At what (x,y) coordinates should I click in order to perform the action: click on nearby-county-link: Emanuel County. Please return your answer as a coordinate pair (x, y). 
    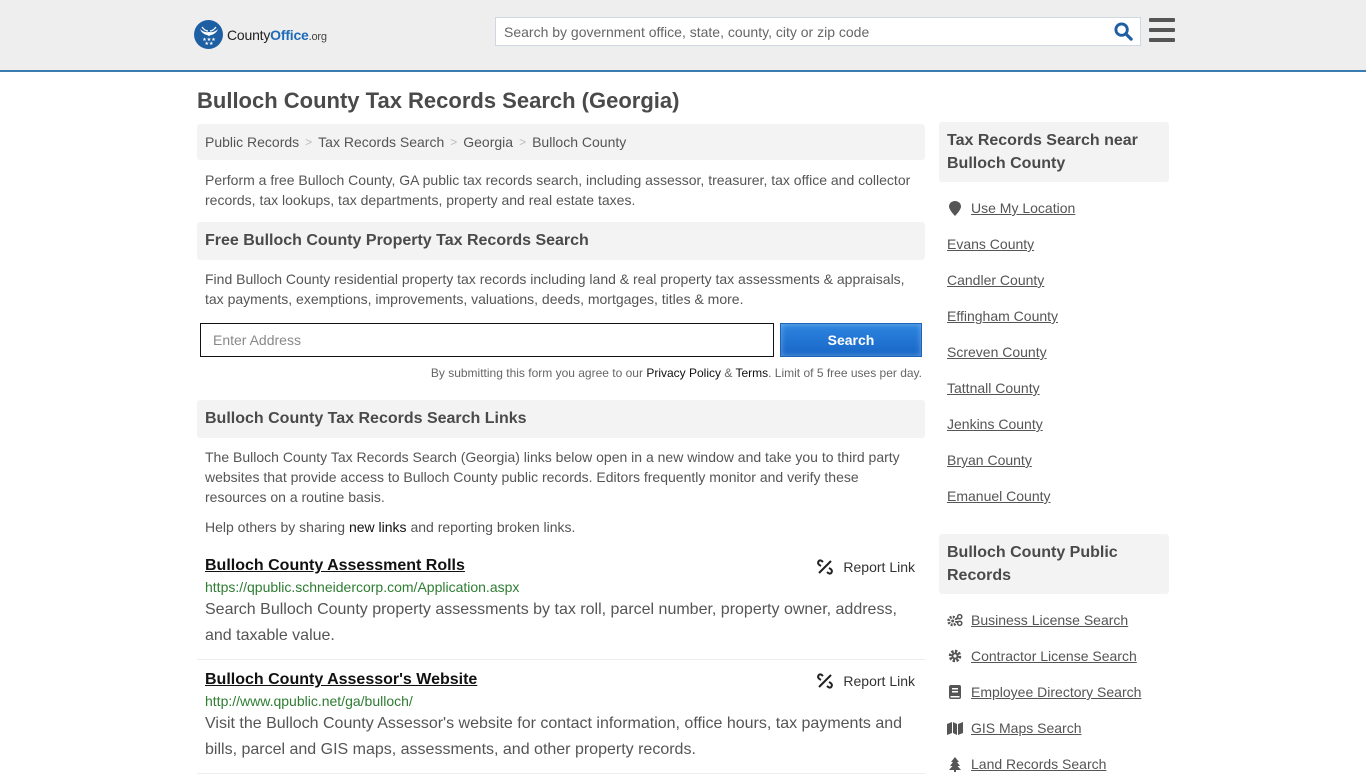
    Looking at the image, I should click on (999, 496).